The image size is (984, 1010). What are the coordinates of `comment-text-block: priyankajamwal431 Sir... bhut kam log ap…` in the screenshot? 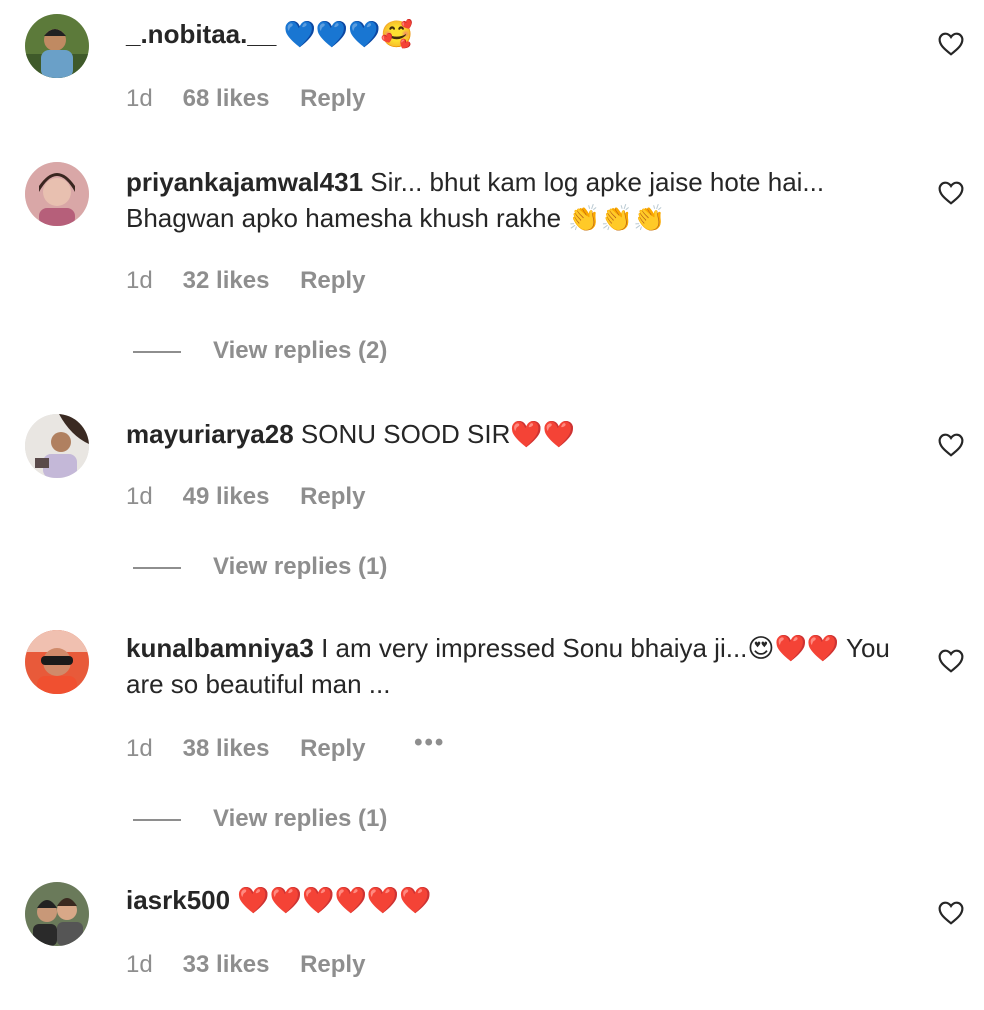 It's located at (521, 200).